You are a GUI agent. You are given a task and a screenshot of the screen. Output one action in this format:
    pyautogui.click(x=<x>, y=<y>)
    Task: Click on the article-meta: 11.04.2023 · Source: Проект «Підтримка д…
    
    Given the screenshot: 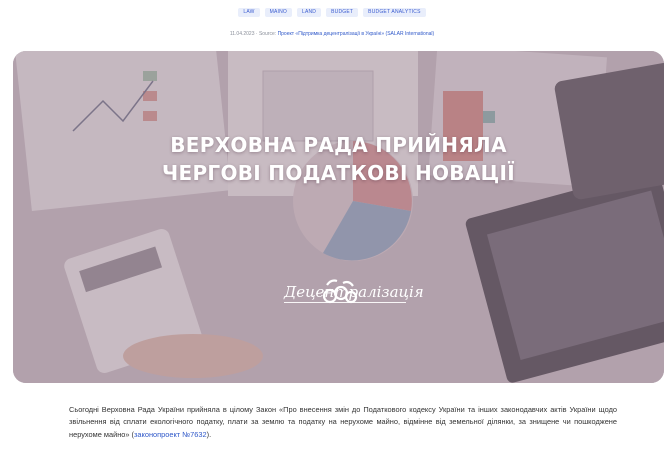 What is the action you would take?
    pyautogui.click(x=332, y=34)
    